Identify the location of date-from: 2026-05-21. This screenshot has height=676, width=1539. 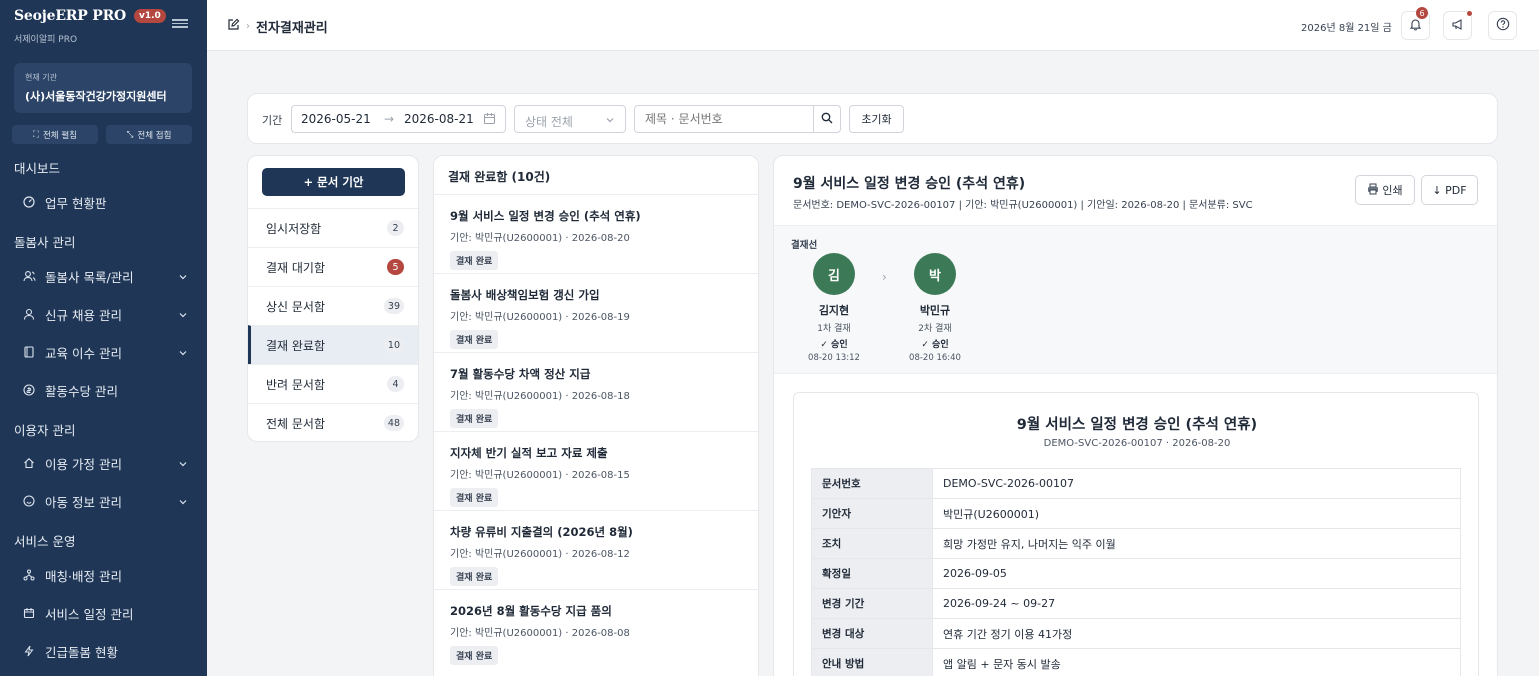
(336, 119).